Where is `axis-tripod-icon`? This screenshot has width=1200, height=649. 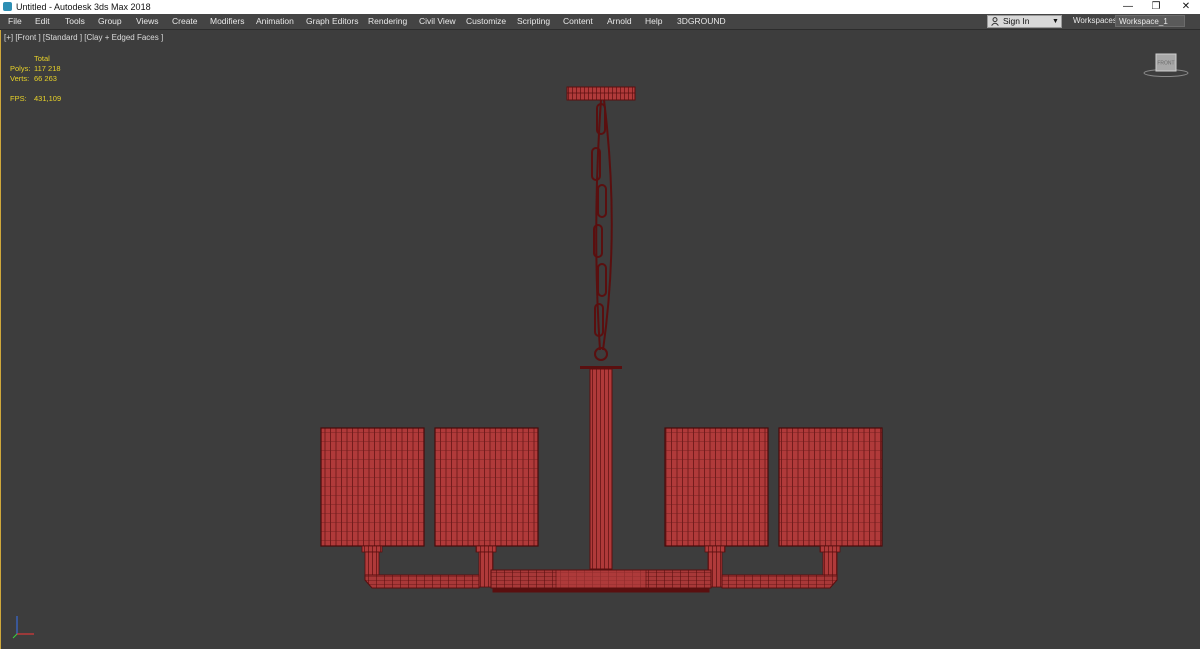 axis-tripod-icon is located at coordinates (23, 627).